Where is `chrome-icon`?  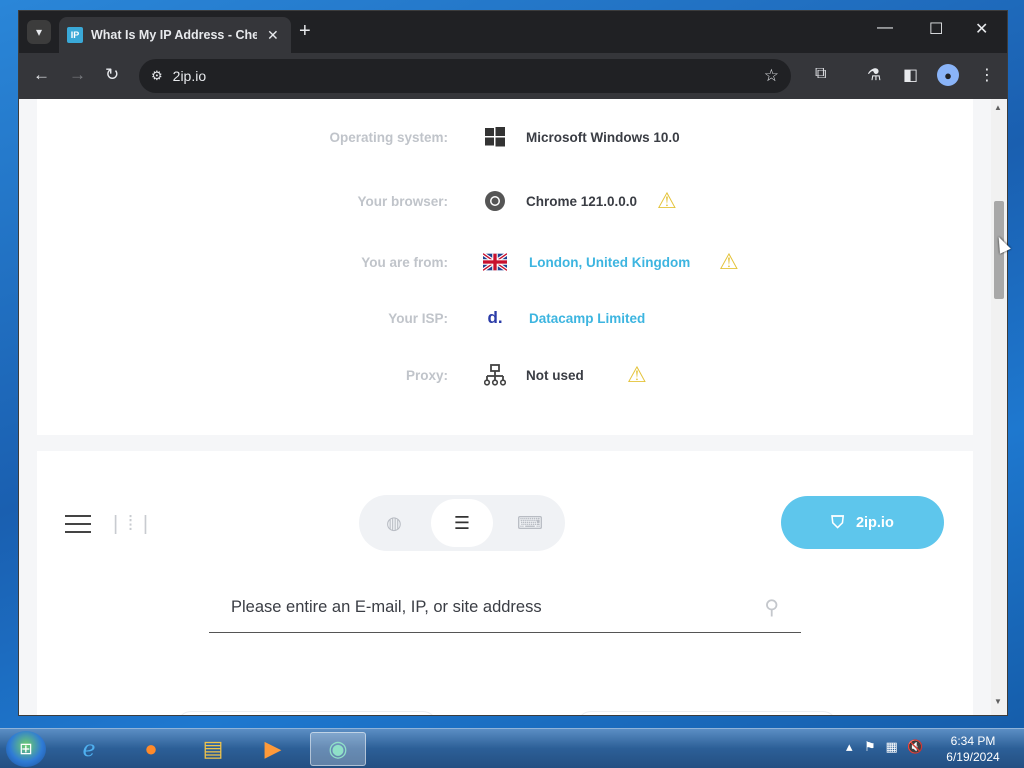 chrome-icon is located at coordinates (495, 201).